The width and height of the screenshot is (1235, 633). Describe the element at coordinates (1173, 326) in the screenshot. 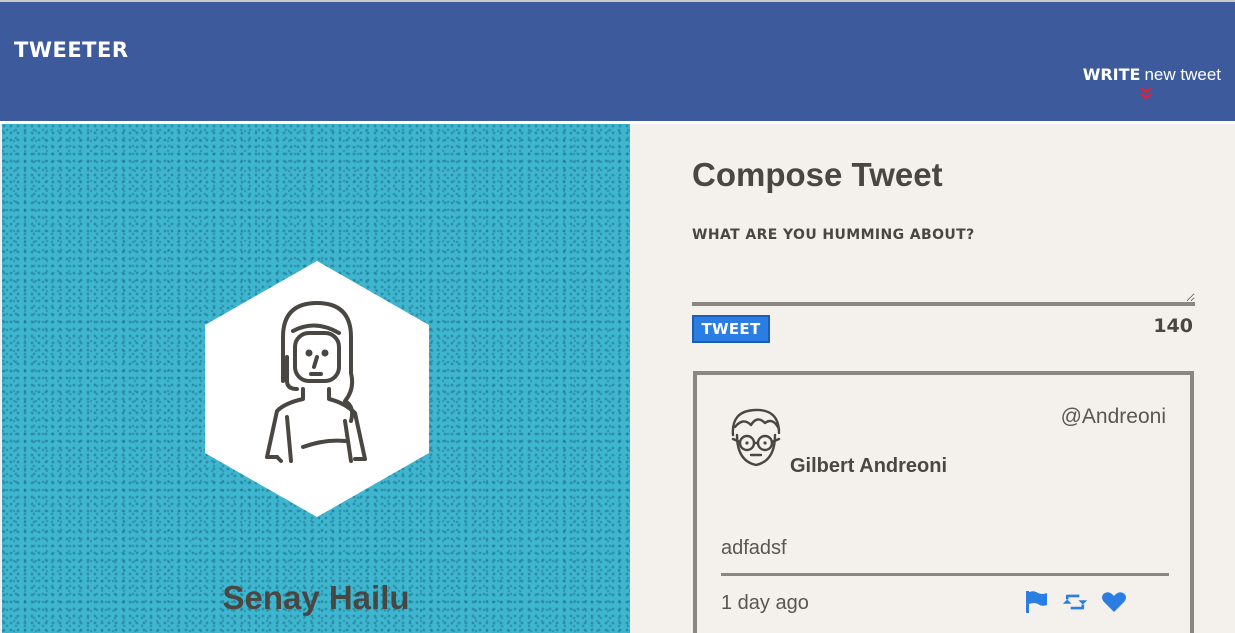

I see `character-counter: 140` at that location.